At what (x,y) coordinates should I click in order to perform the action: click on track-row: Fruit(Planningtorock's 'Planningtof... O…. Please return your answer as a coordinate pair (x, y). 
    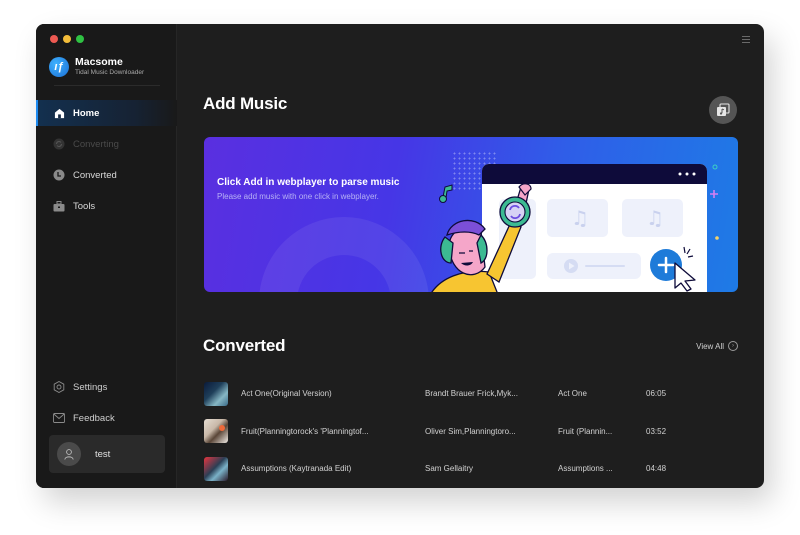
    Looking at the image, I should click on (469, 432).